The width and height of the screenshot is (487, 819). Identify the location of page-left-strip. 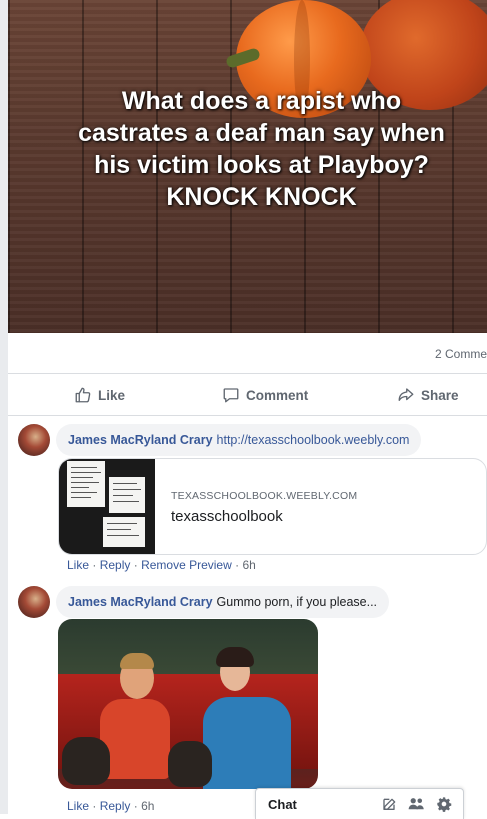
(4, 407).